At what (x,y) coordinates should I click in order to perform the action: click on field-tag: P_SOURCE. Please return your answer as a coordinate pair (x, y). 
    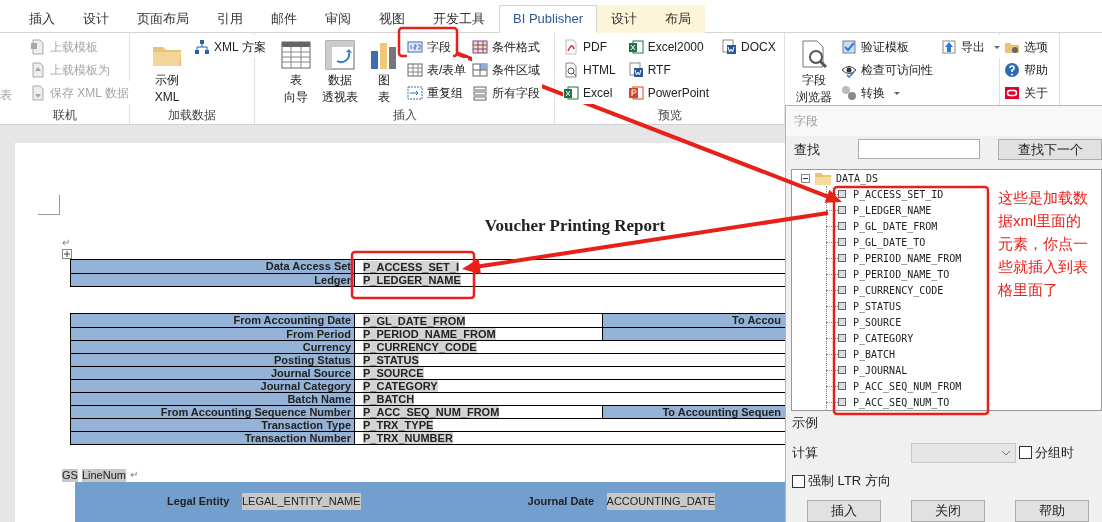
    Looking at the image, I should click on (393, 373).